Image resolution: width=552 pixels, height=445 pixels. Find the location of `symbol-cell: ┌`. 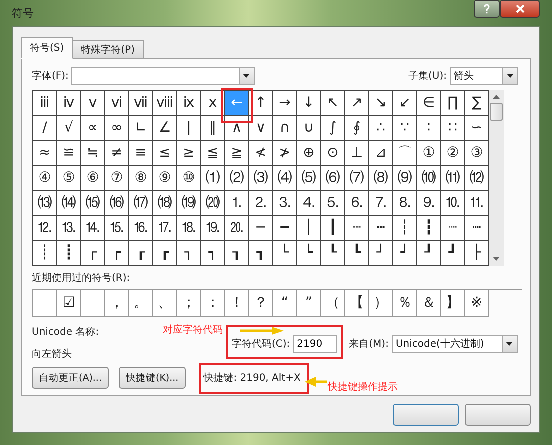

symbol-cell: ┌ is located at coordinates (93, 253).